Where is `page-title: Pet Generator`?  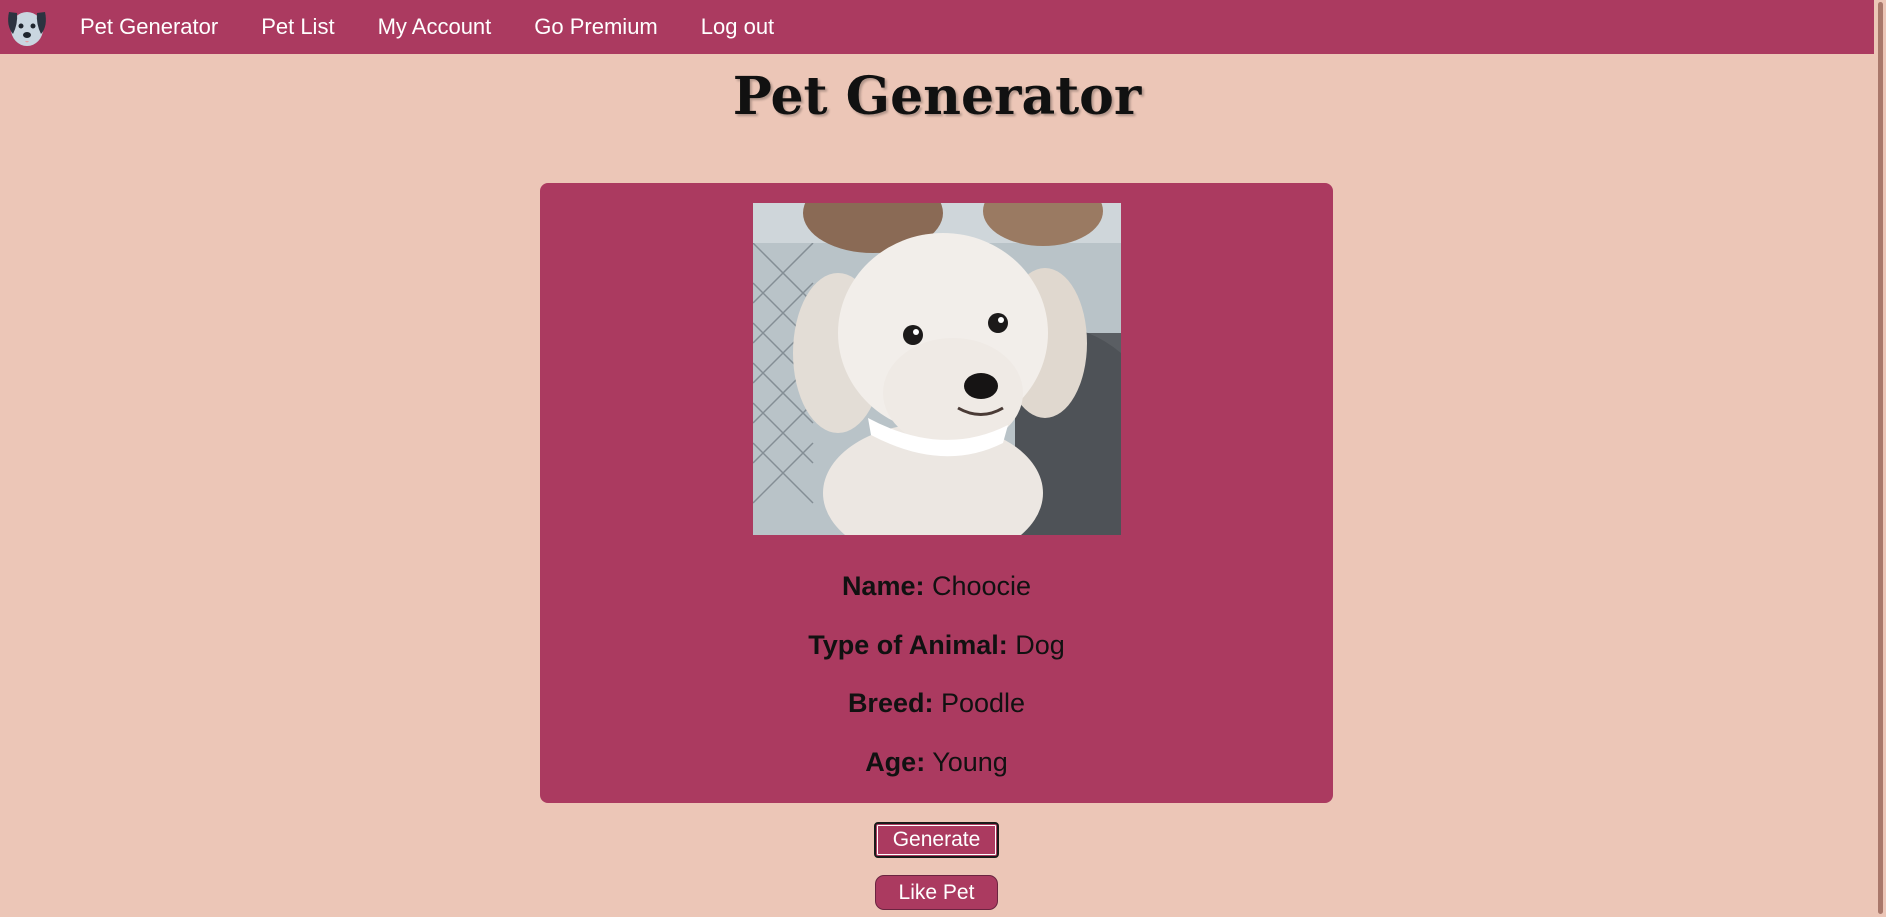 page-title: Pet Generator is located at coordinates (937, 96).